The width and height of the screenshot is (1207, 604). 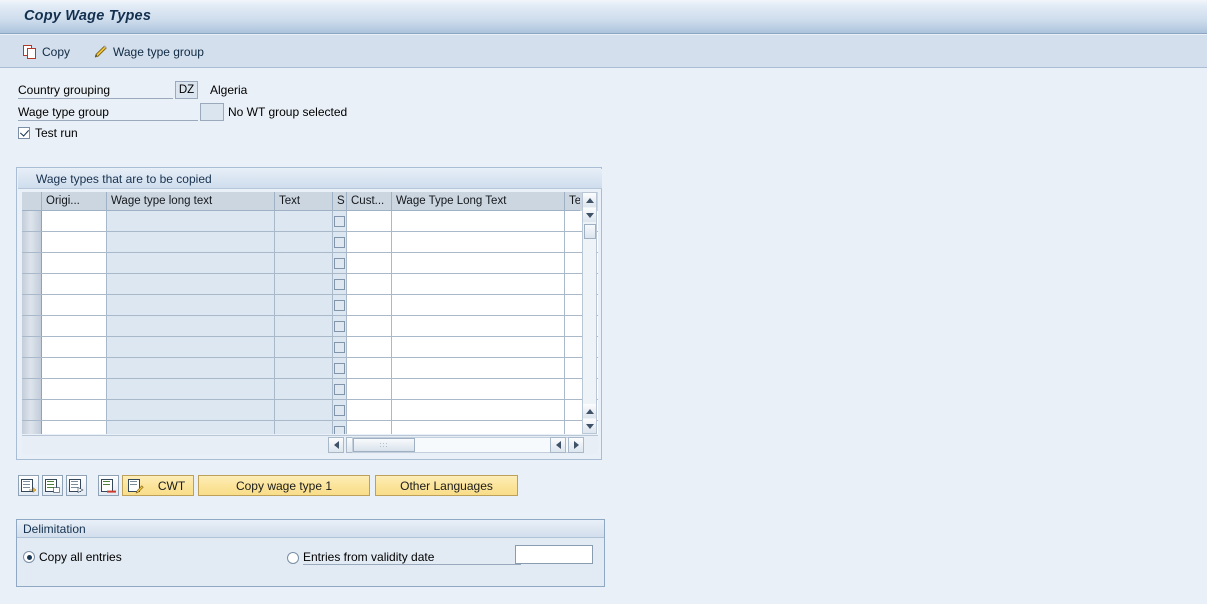 What do you see at coordinates (28, 485) in the screenshot?
I see `insert-row-button` at bounding box center [28, 485].